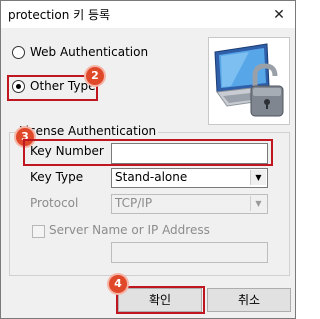 Image resolution: width=320 pixels, height=319 pixels. What do you see at coordinates (129, 230) in the screenshot?
I see `server-checkbox-label: Server Name or IP Address` at bounding box center [129, 230].